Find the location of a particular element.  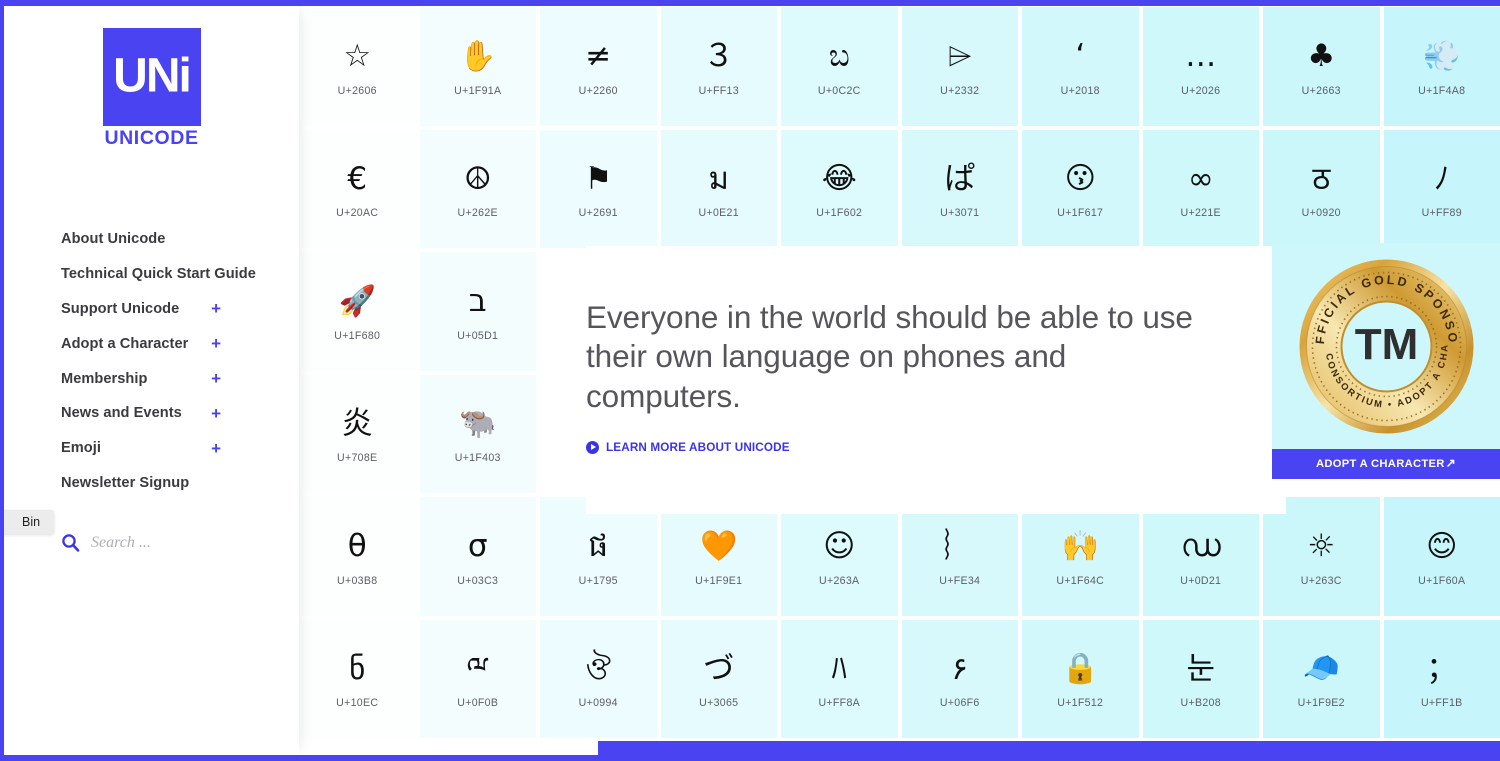

character-tile: ⚑ U+2691 is located at coordinates (598, 188).